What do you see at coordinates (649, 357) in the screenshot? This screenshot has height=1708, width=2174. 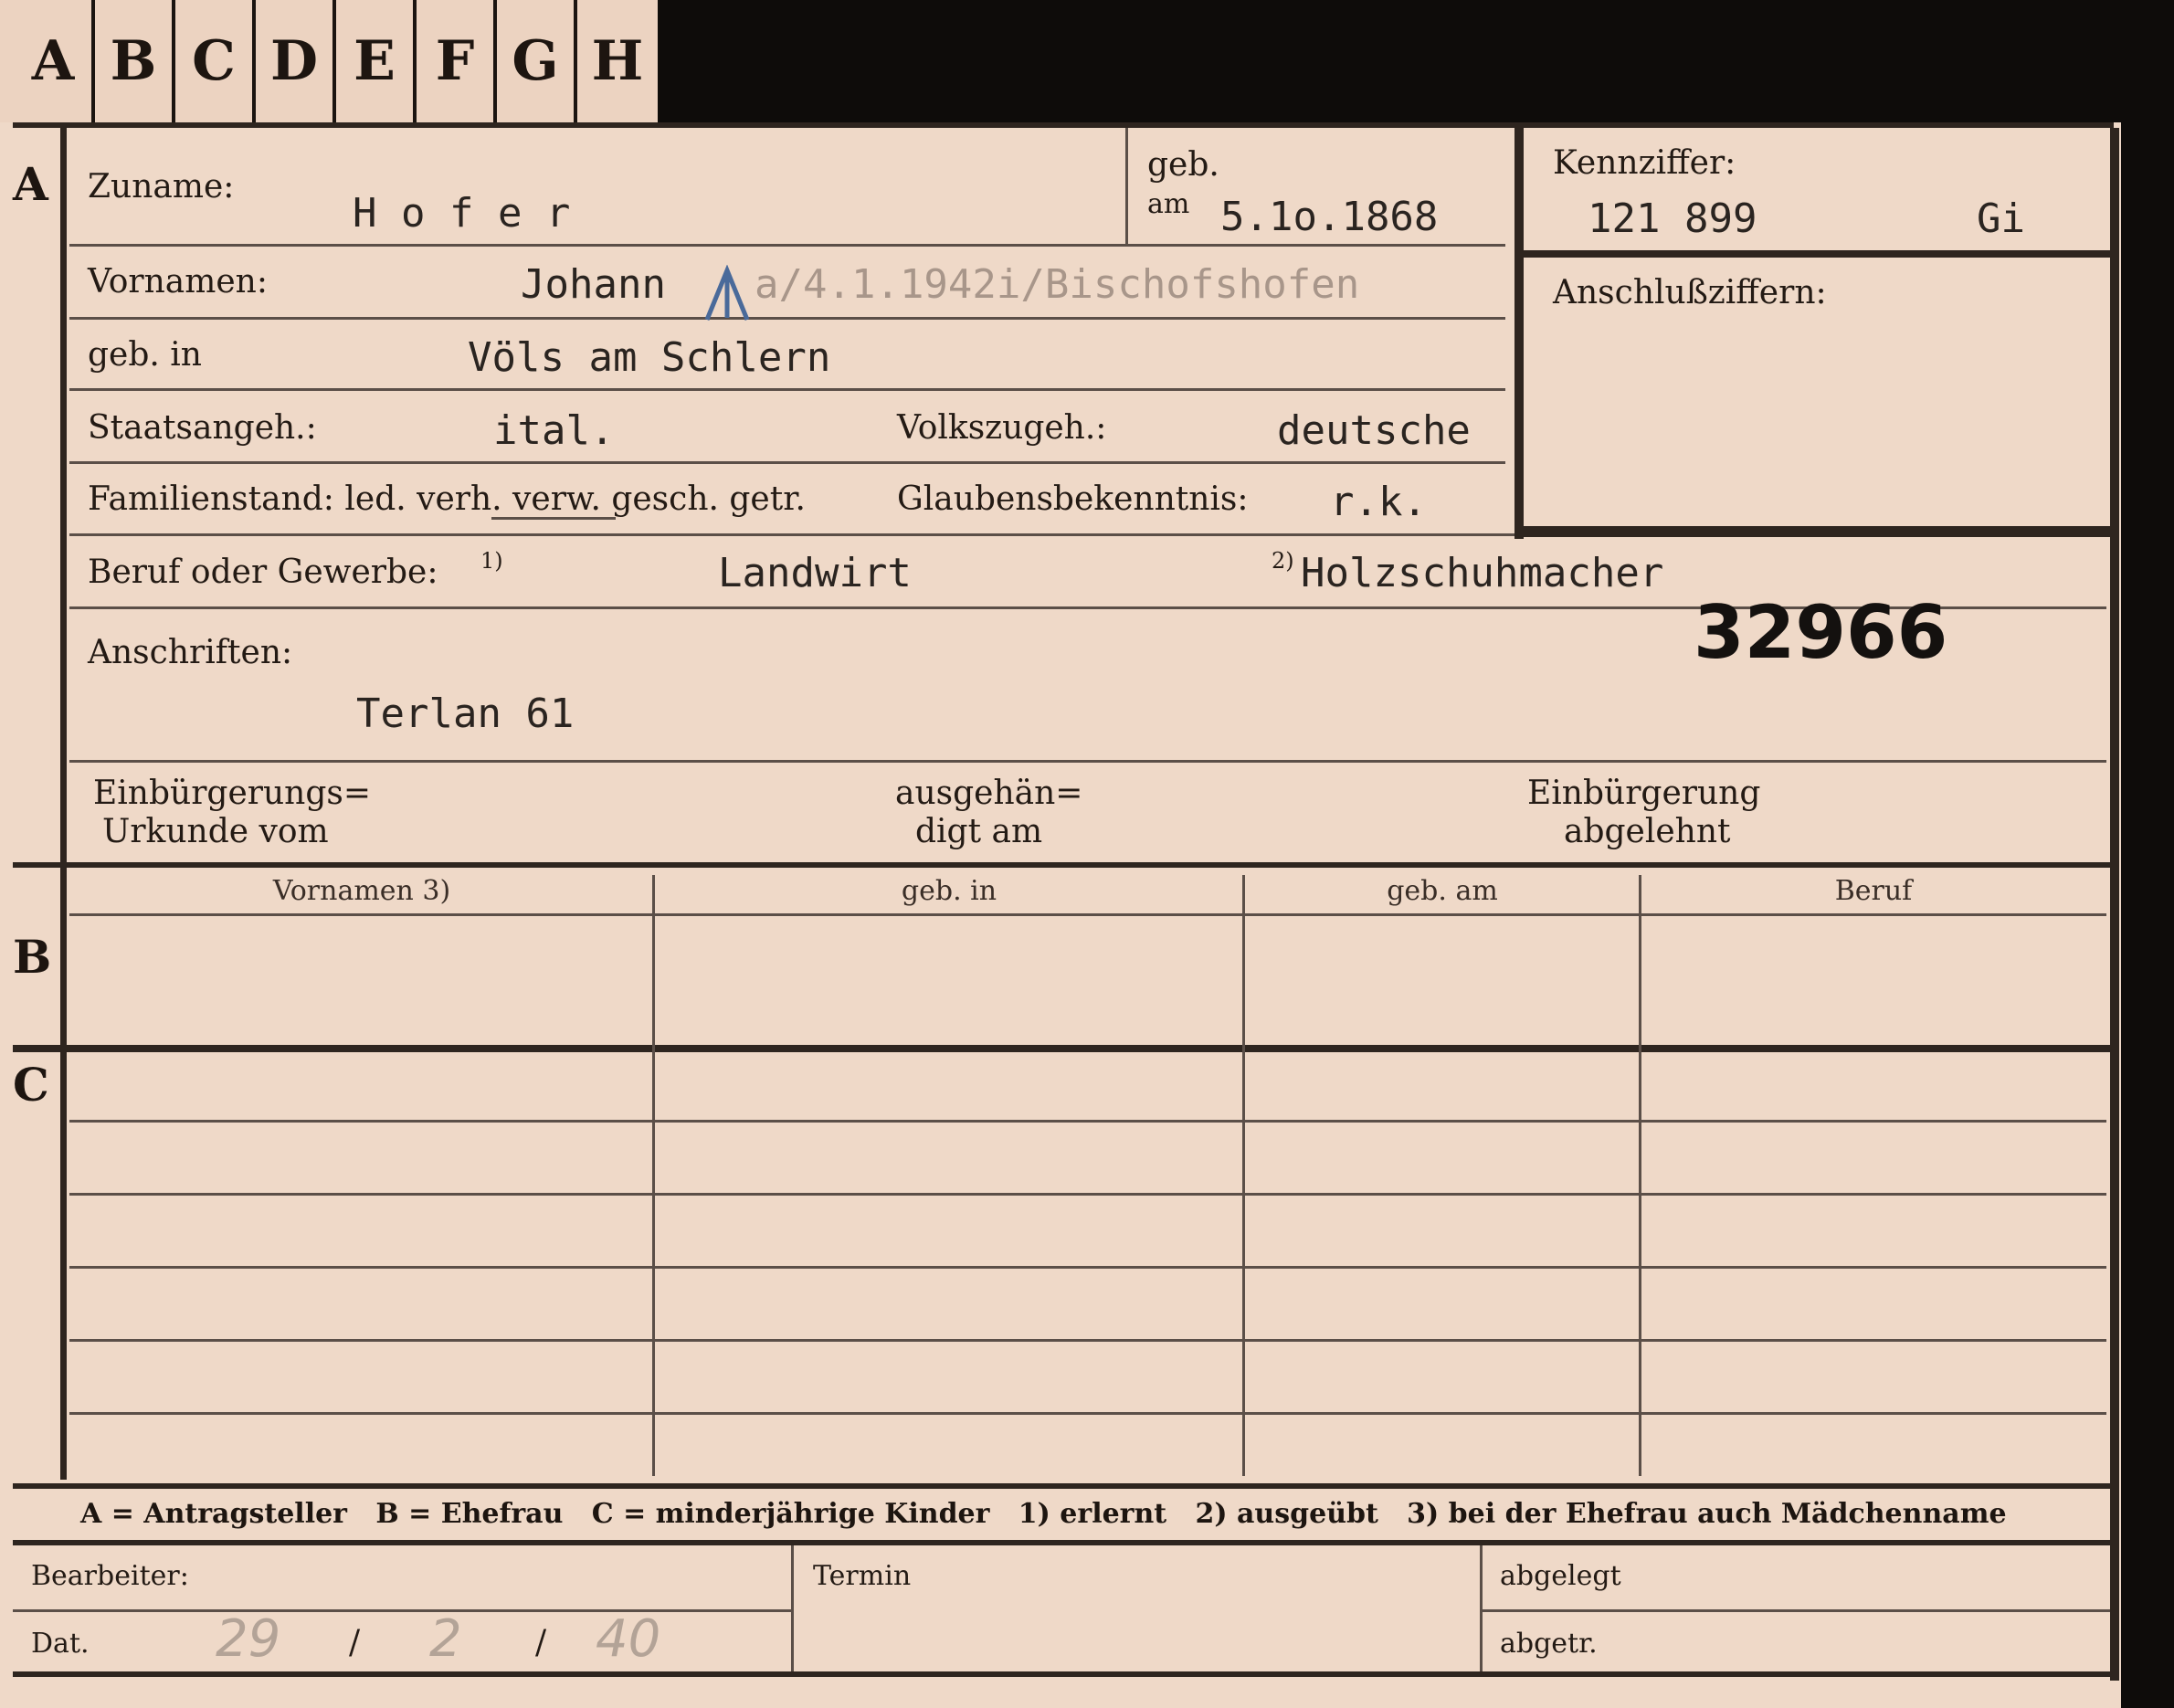 I see `geb-in-value: Völs am Schlern` at bounding box center [649, 357].